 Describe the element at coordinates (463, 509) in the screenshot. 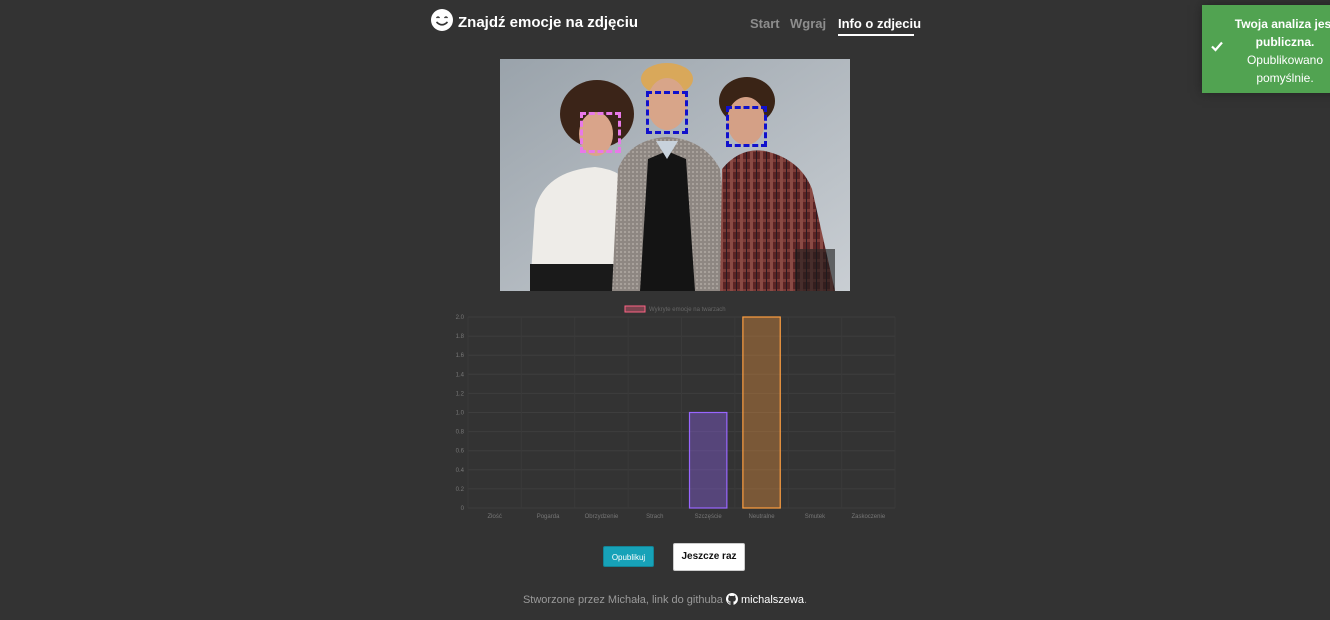

I see `y-tick-label: 0` at that location.